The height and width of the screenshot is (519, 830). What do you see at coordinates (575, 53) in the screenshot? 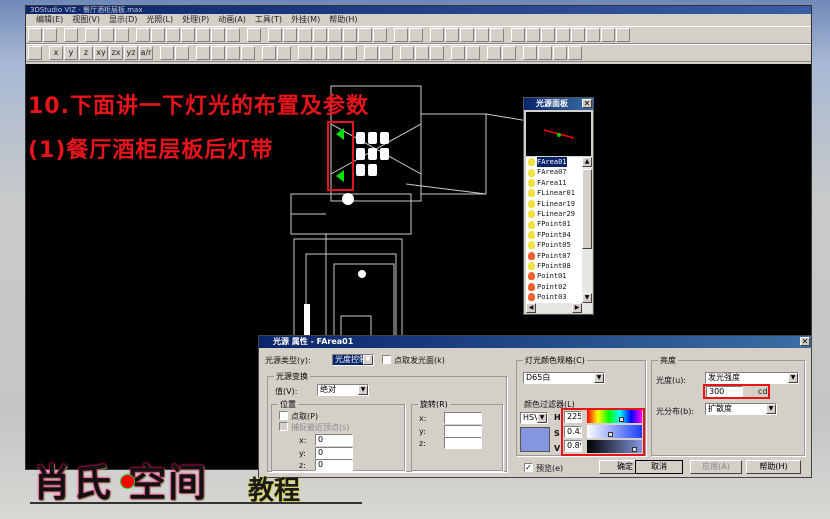
I see `gray-3-icon` at bounding box center [575, 53].